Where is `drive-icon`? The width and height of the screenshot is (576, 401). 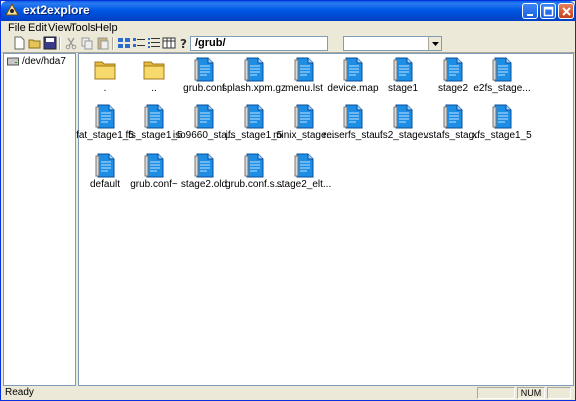 drive-icon is located at coordinates (13, 61).